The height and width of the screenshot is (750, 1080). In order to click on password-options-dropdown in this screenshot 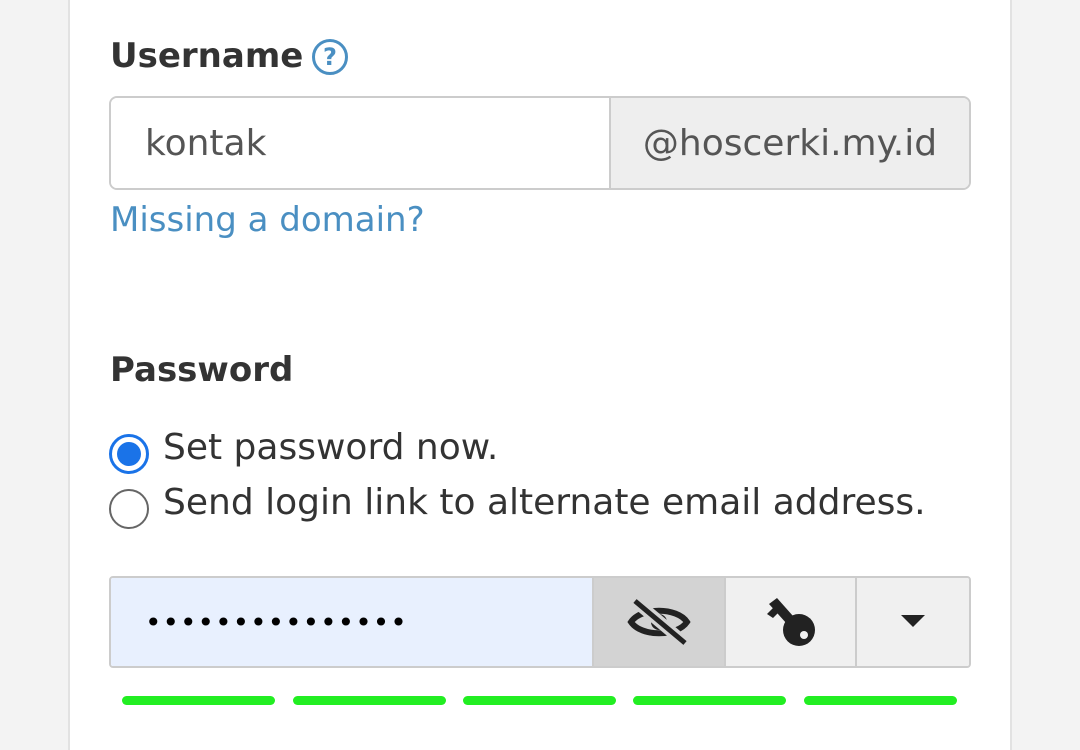, I will do `click(912, 622)`.